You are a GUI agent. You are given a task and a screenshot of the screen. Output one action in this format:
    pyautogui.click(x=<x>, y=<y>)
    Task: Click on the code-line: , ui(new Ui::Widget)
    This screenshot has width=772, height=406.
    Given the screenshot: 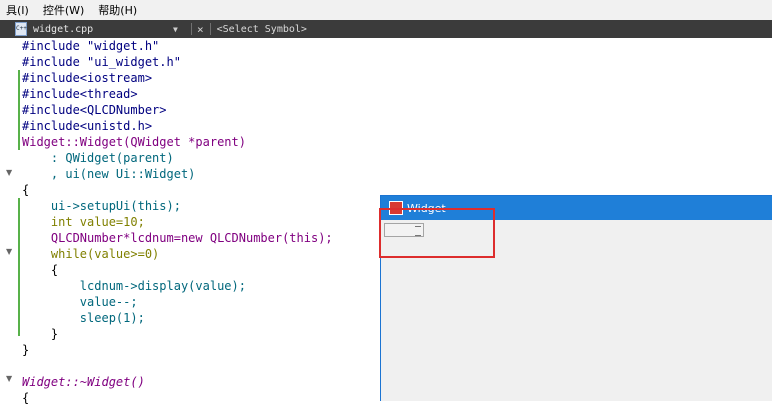 What is the action you would take?
    pyautogui.click(x=109, y=174)
    